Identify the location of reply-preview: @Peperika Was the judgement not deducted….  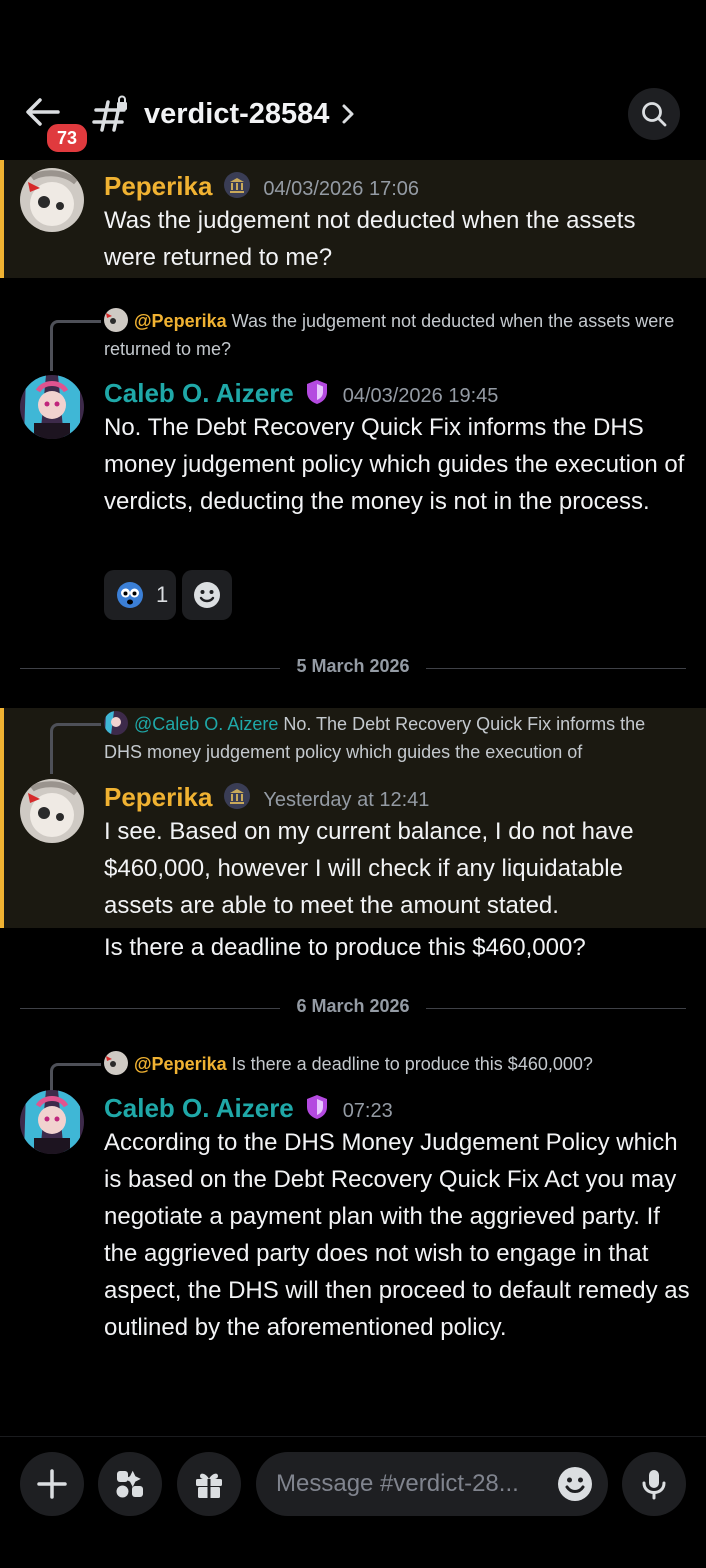
(394, 335).